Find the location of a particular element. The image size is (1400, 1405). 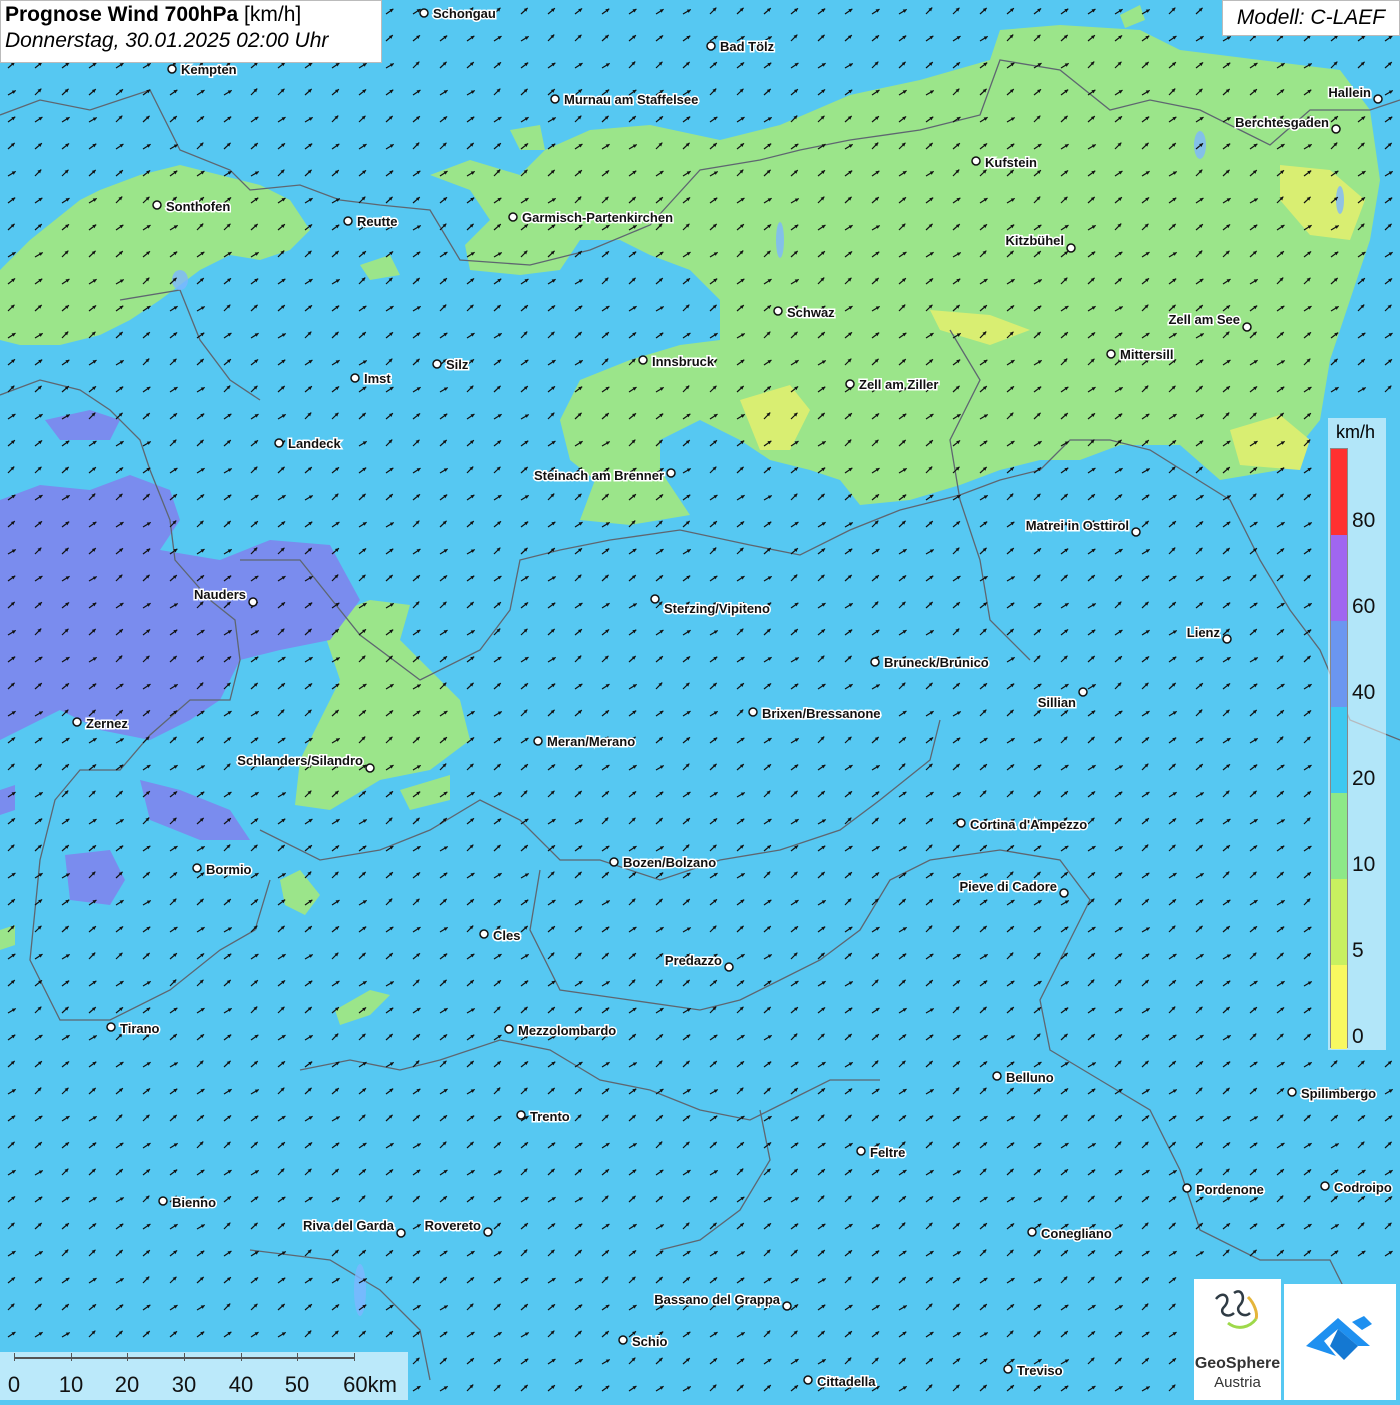

city-label: Rovereto is located at coordinates (453, 1225).